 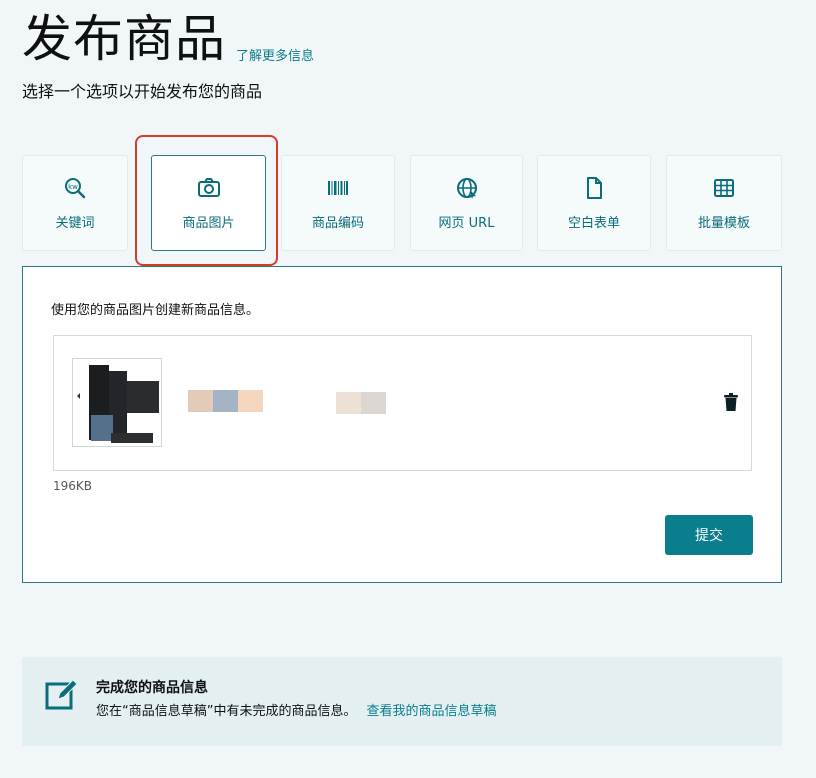 What do you see at coordinates (724, 188) in the screenshot?
I see `spreadsheet-icon` at bounding box center [724, 188].